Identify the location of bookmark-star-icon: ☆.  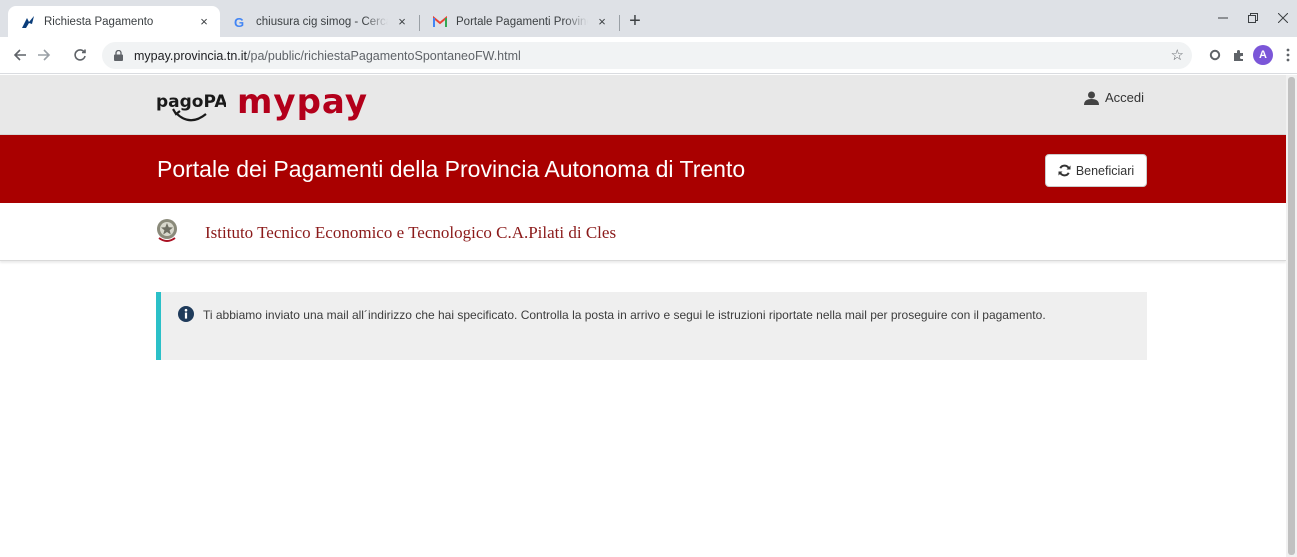
(1177, 55).